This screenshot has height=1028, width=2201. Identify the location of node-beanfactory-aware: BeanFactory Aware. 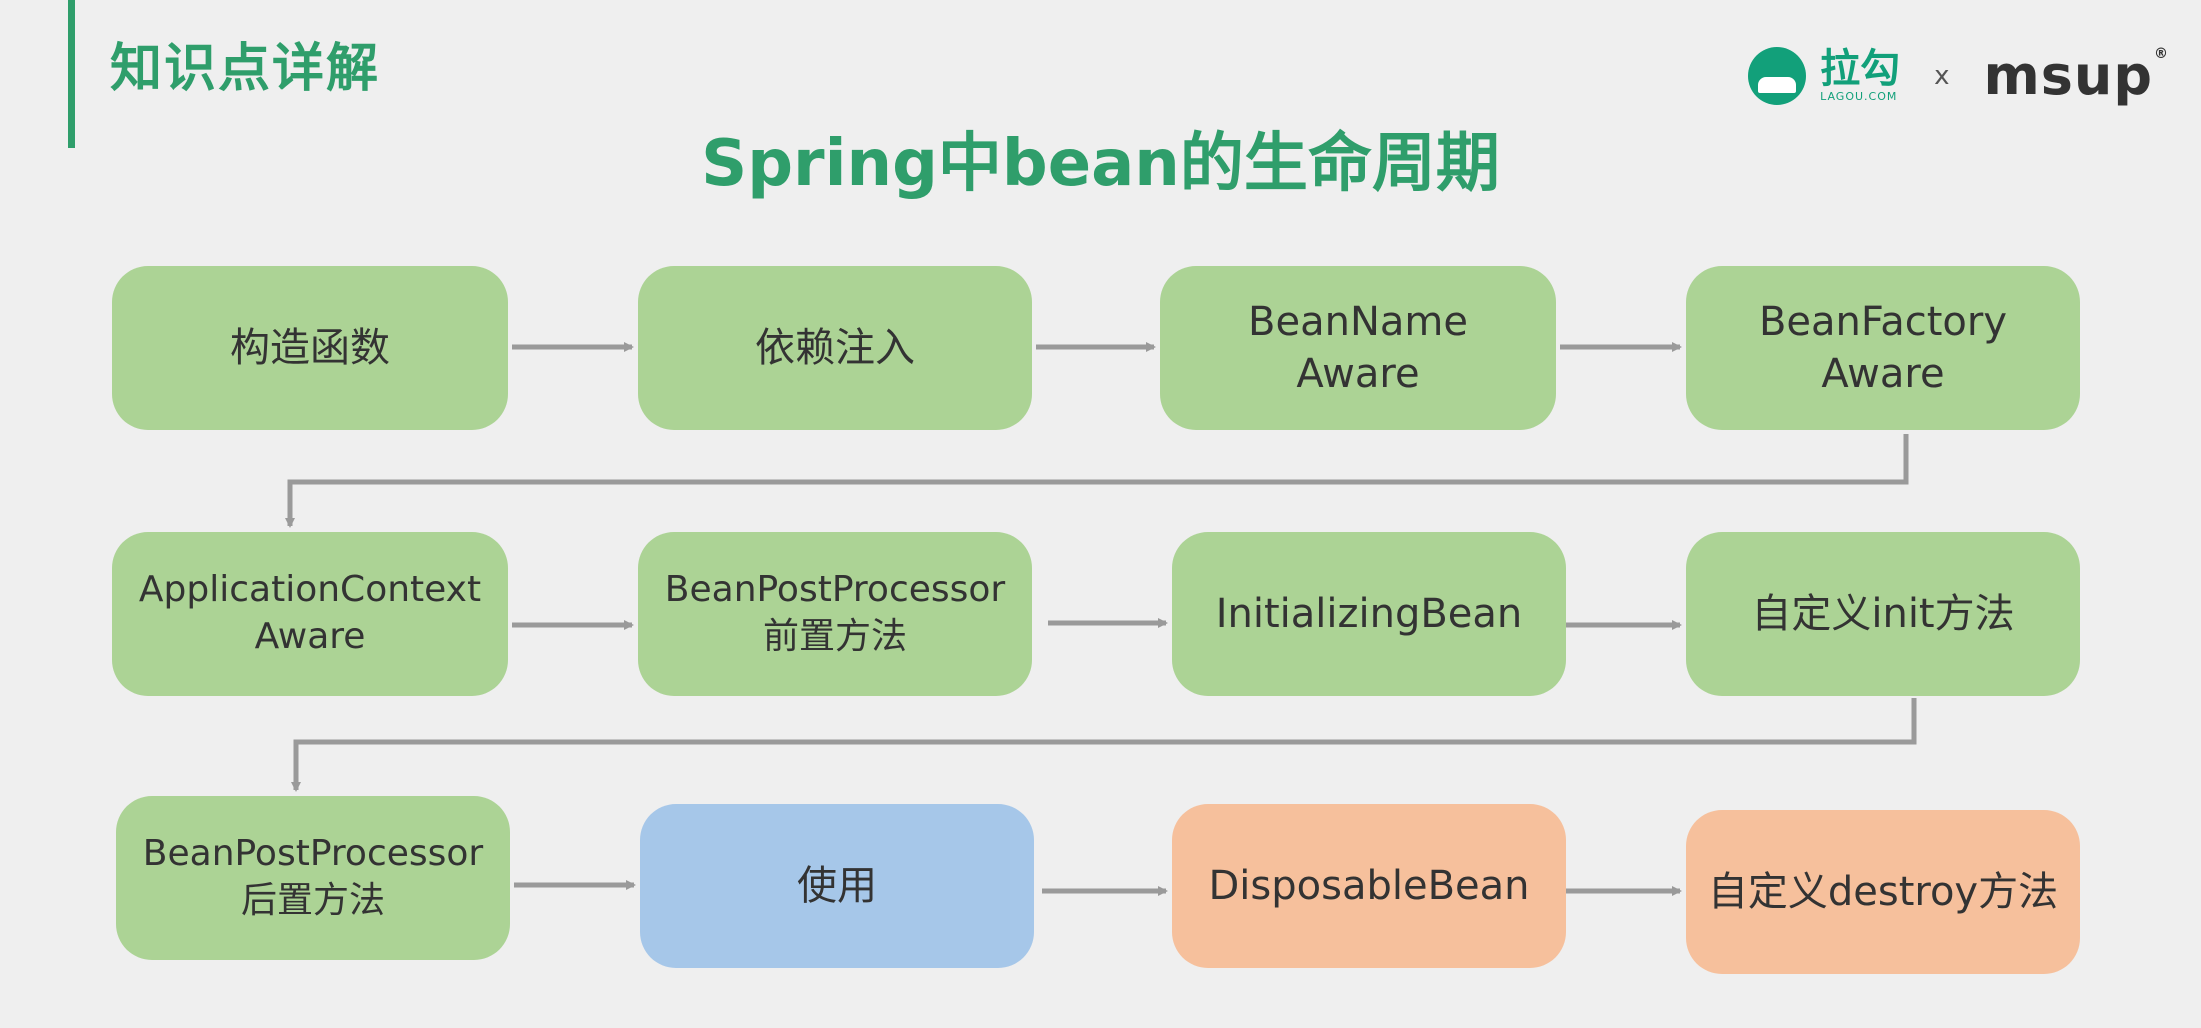
(1883, 348).